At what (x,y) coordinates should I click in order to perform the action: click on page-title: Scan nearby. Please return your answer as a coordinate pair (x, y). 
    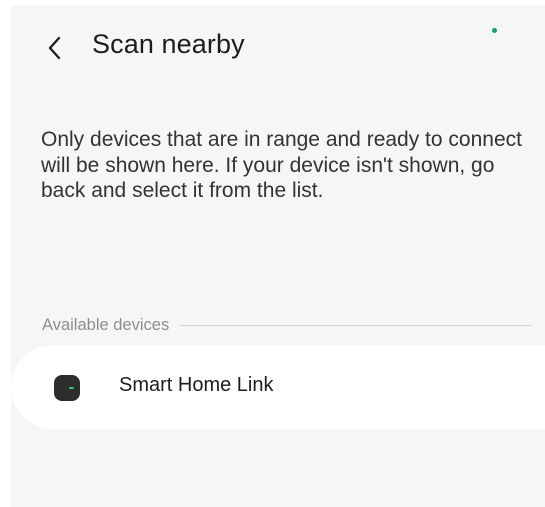
    Looking at the image, I should click on (168, 44).